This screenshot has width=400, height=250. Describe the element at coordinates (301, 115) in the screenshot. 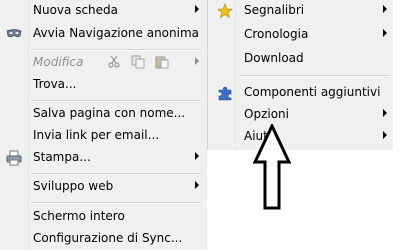

I see `submenu-item-opzioni: Opzioni` at that location.